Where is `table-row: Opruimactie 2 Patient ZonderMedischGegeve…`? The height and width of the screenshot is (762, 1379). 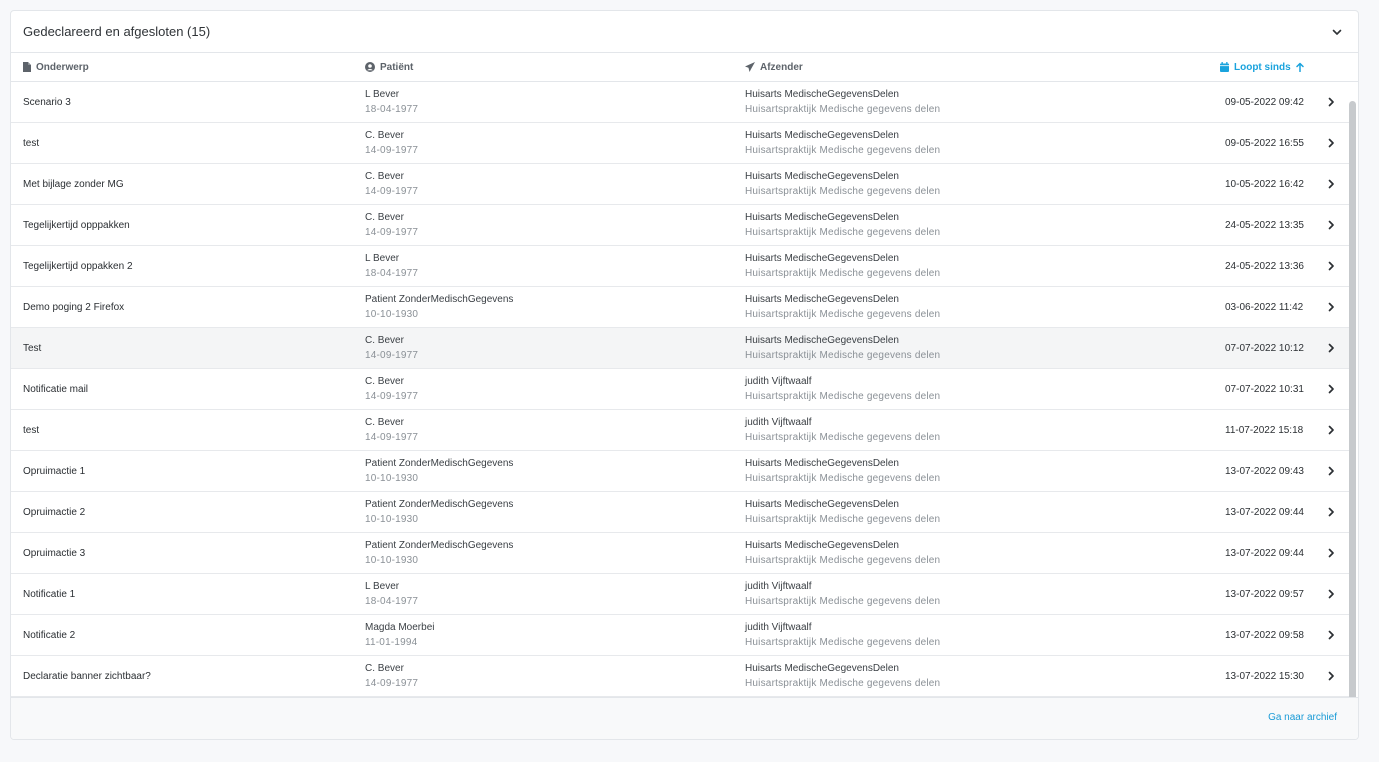
table-row: Opruimactie 2 Patient ZonderMedischGegeve… is located at coordinates (680, 512).